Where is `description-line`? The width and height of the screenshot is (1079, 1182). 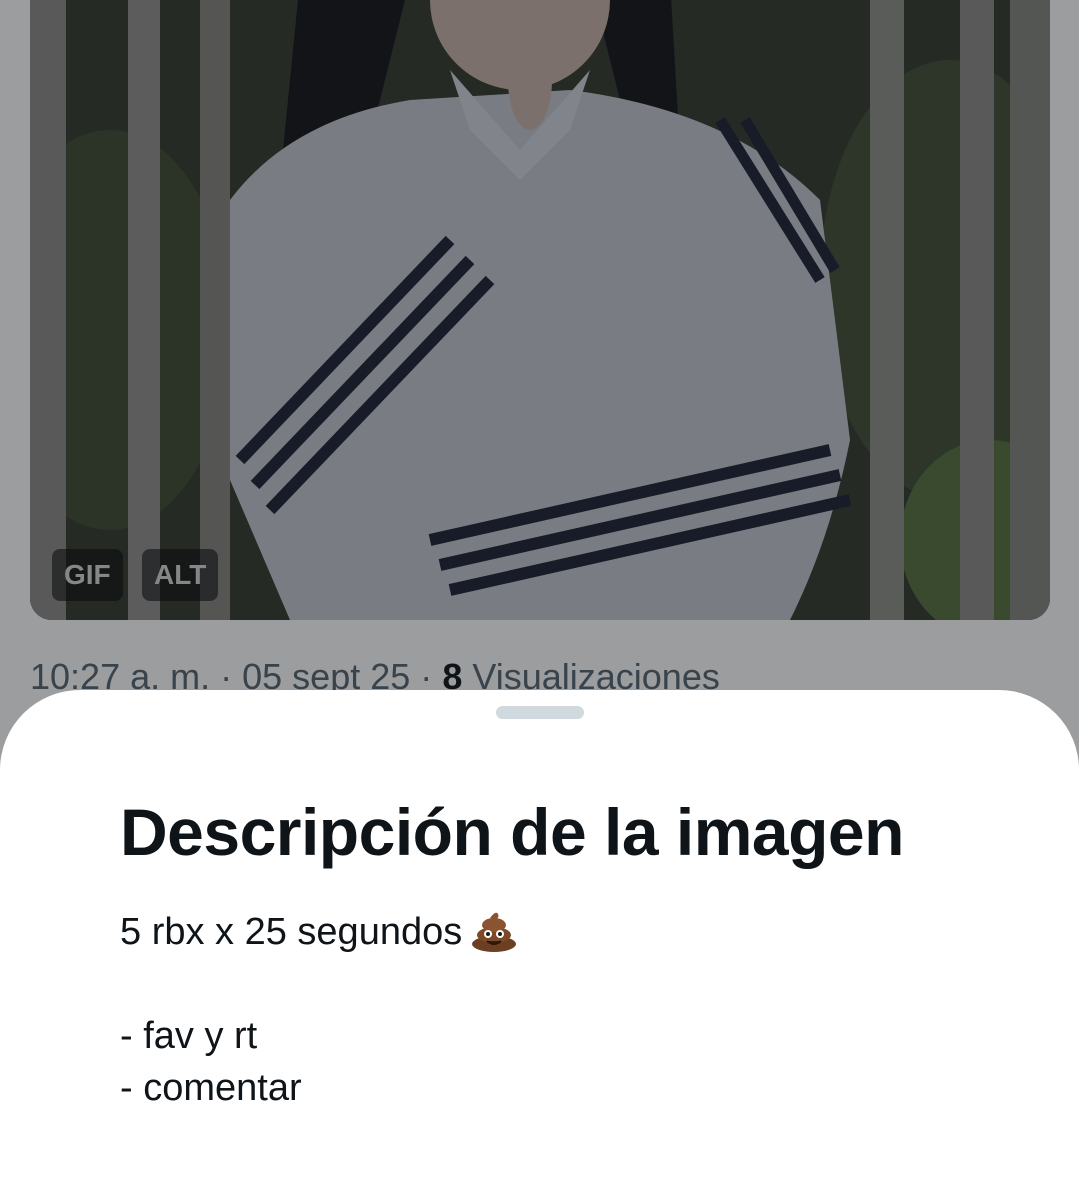 description-line is located at coordinates (319, 984).